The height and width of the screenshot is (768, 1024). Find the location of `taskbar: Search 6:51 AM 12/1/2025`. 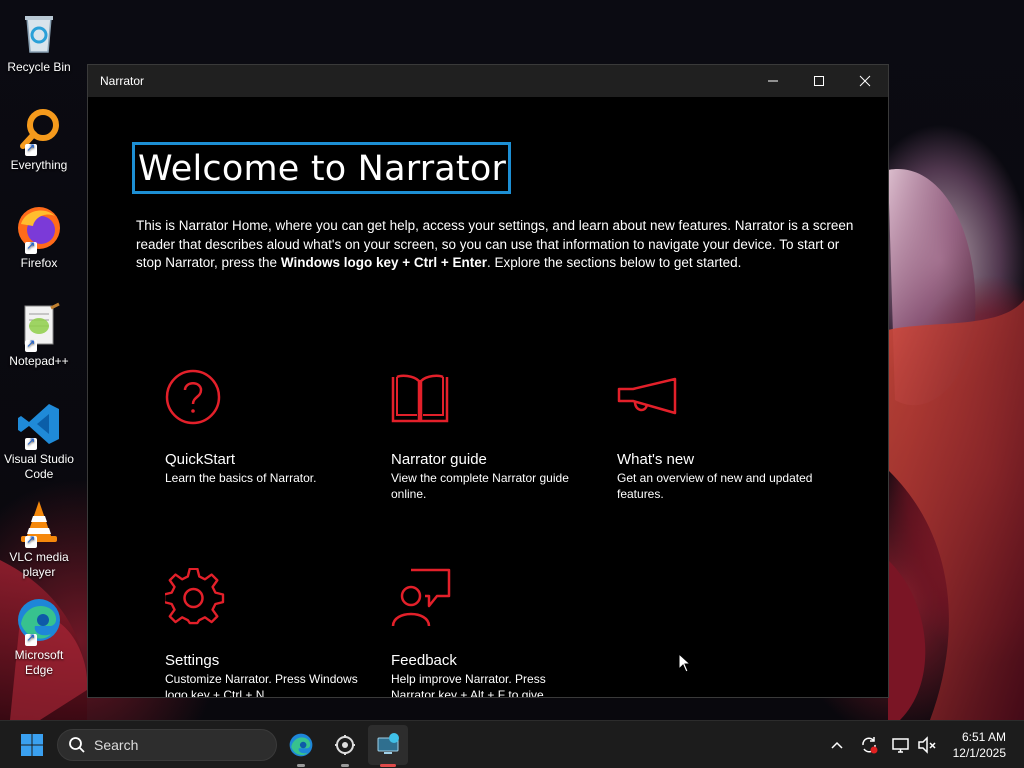

taskbar: Search 6:51 AM 12/1/2025 is located at coordinates (512, 744).